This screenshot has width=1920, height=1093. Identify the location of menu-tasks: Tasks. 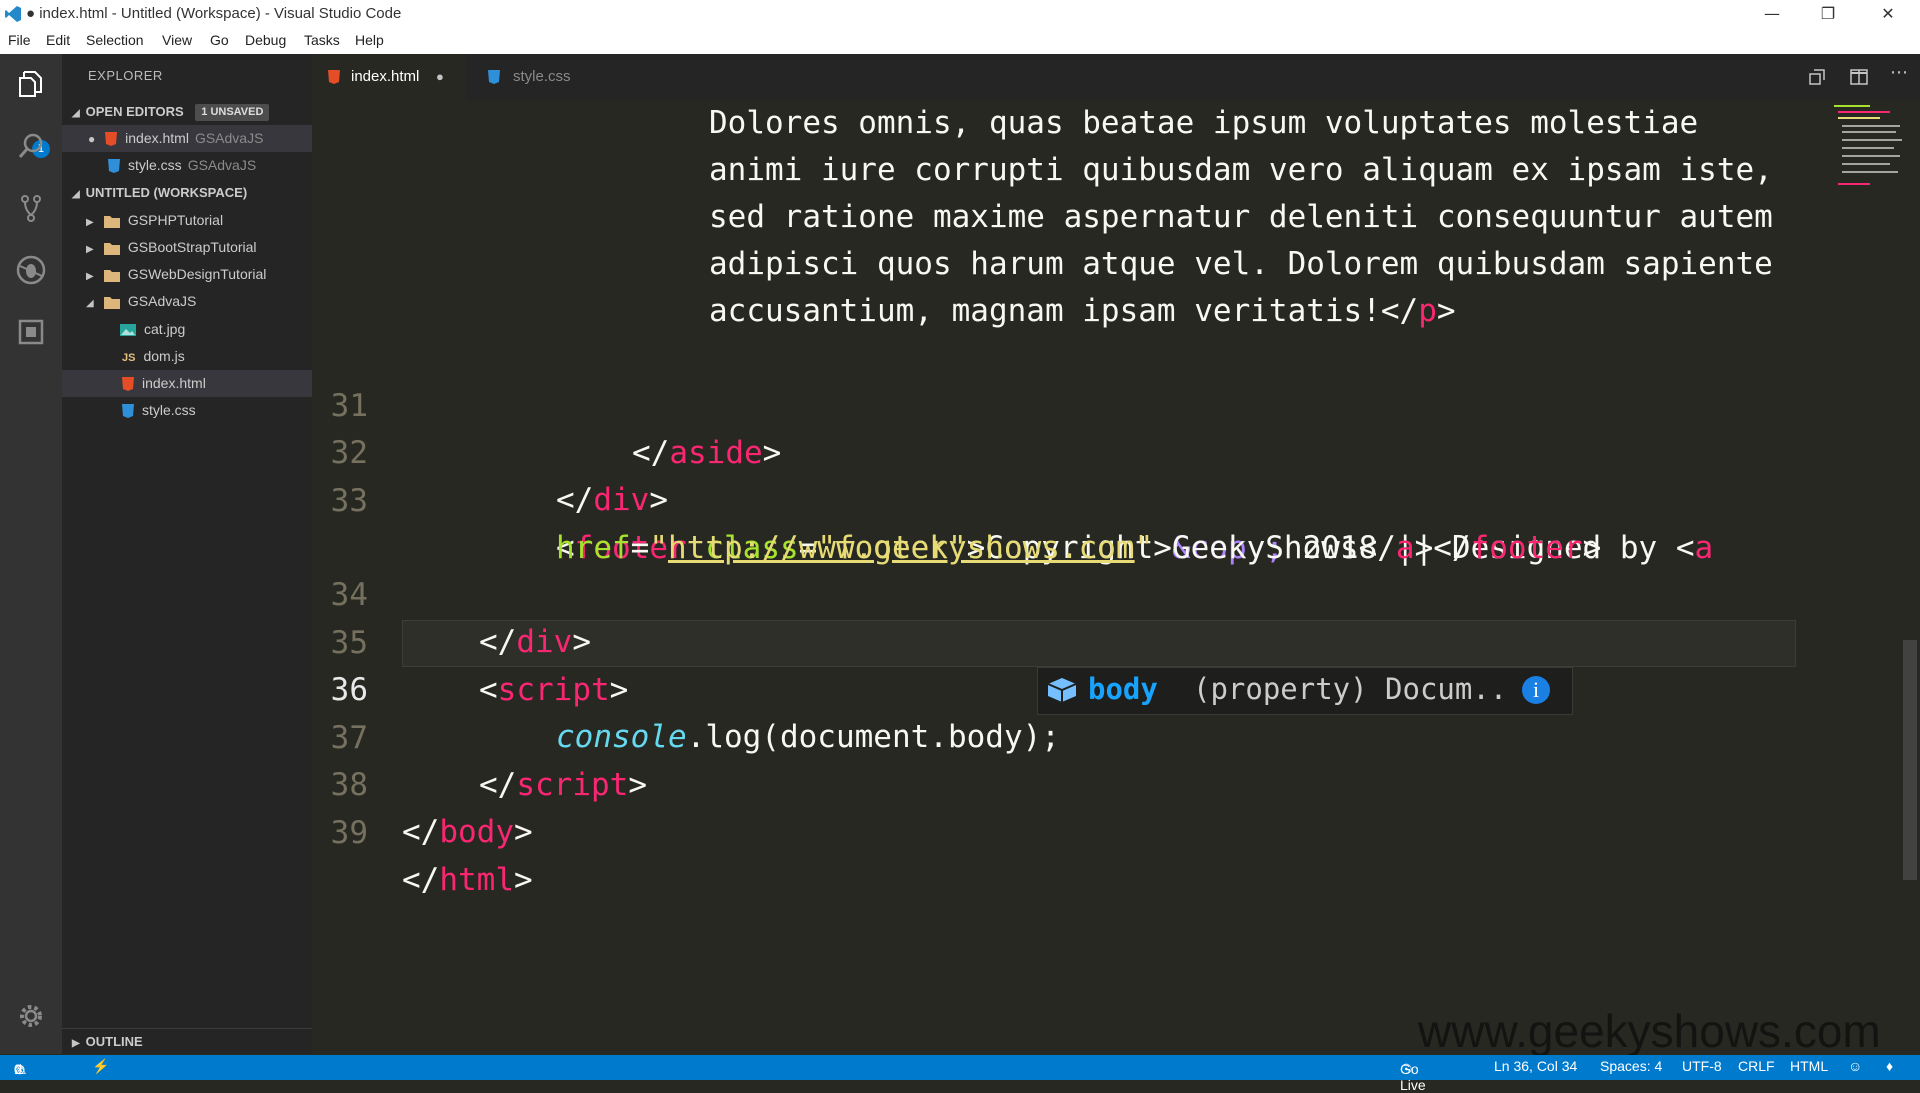
(322, 40).